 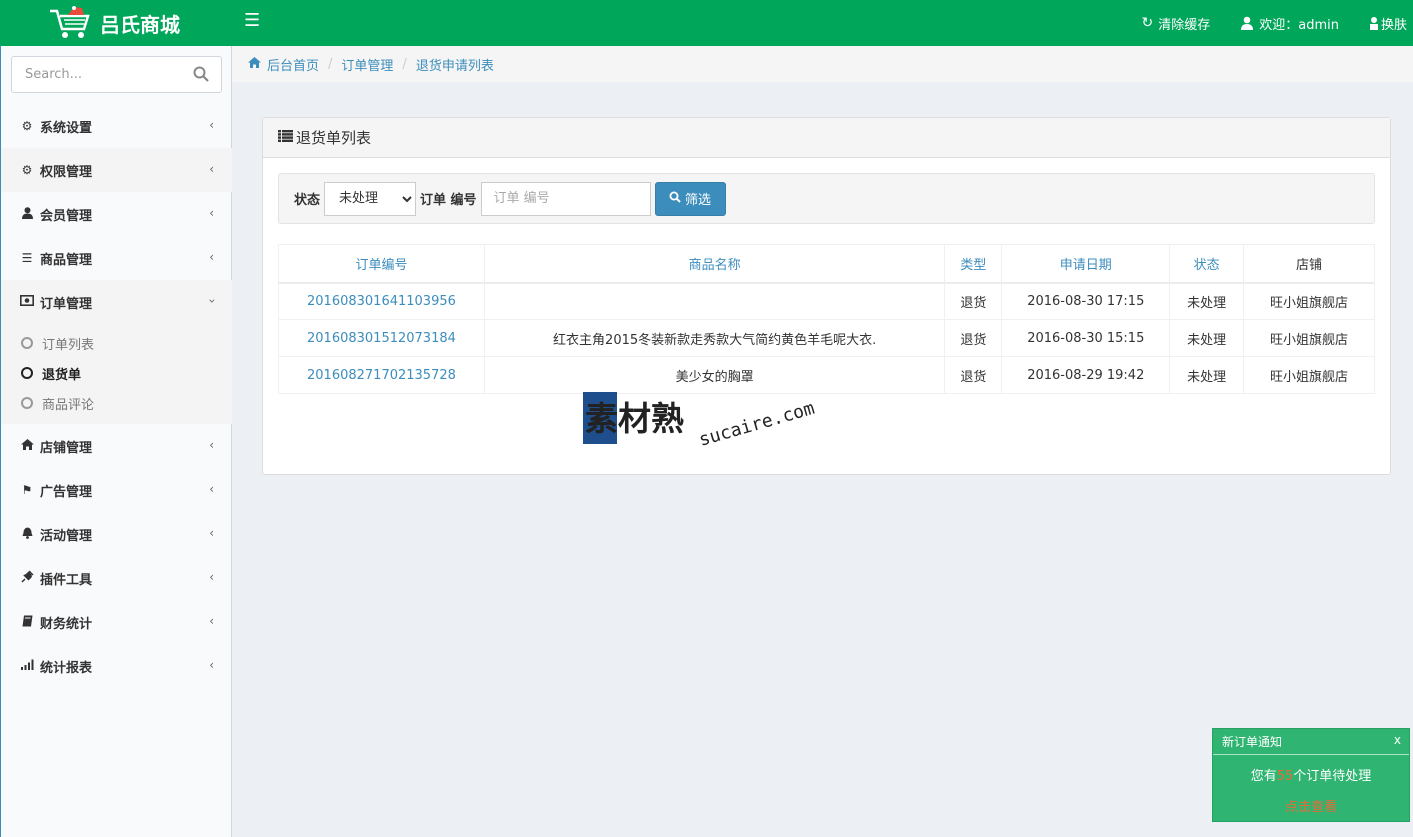 I want to click on gears-icon: ⚙, so click(x=27, y=170).